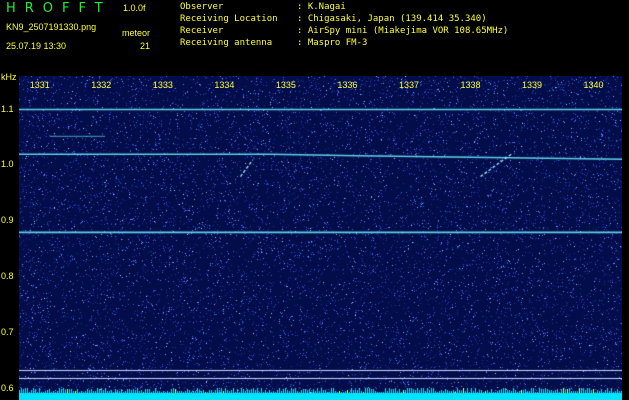  I want to click on x-tick-label: 1332, so click(101, 85).